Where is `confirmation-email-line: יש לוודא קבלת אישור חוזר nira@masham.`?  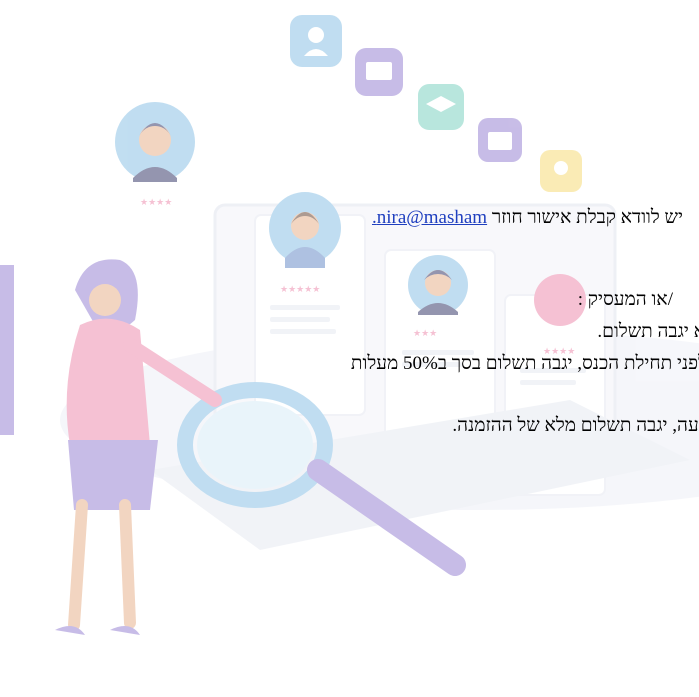
confirmation-email-line: יש לוודא קבלת אישור חוזר nira@masham. is located at coordinates (527, 218).